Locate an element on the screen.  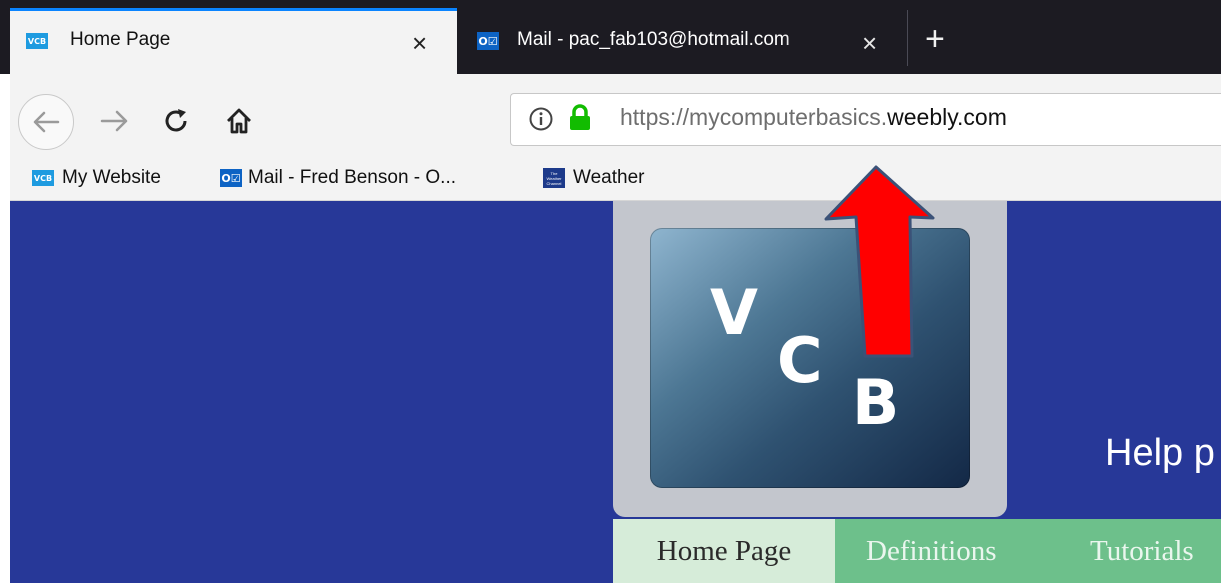
logo-letter-v: V is located at coordinates (734, 312).